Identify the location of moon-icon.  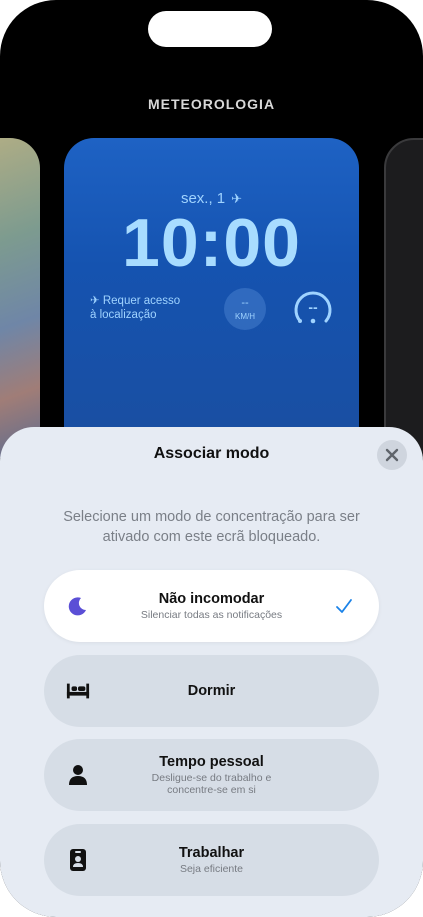
(78, 606).